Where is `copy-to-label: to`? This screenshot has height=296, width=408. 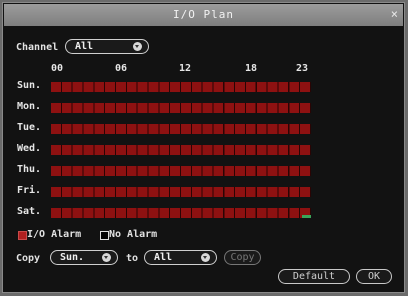 copy-to-label: to is located at coordinates (132, 258).